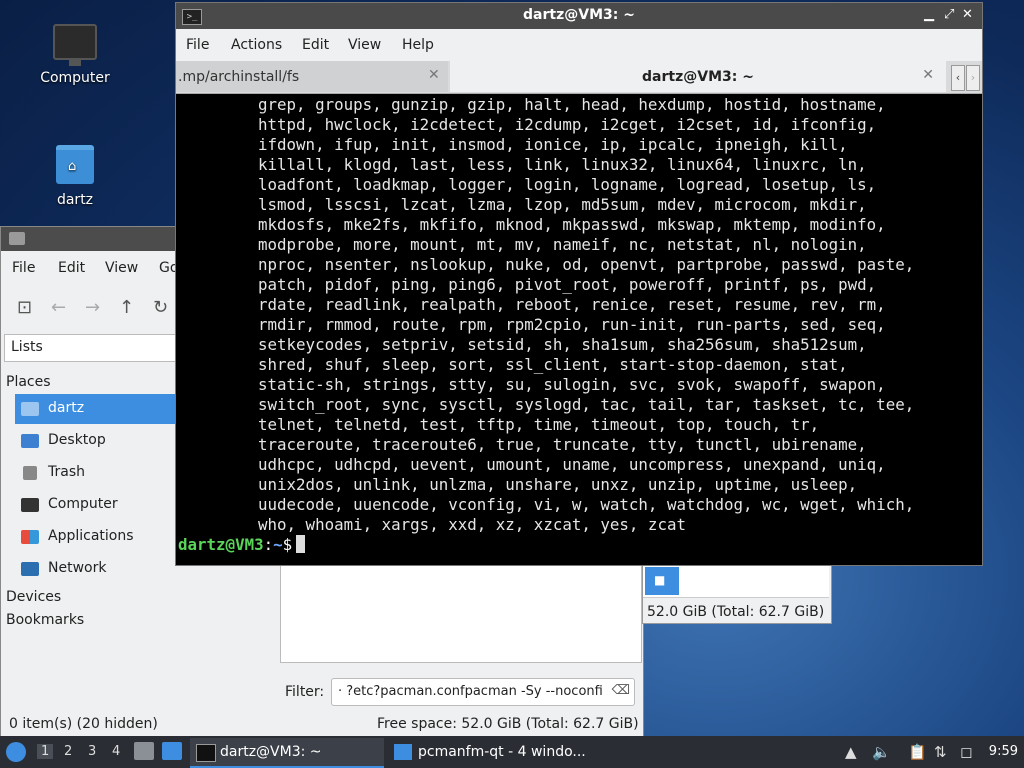 Image resolution: width=1024 pixels, height=768 pixels. What do you see at coordinates (83, 504) in the screenshot?
I see `place-label: Computer` at bounding box center [83, 504].